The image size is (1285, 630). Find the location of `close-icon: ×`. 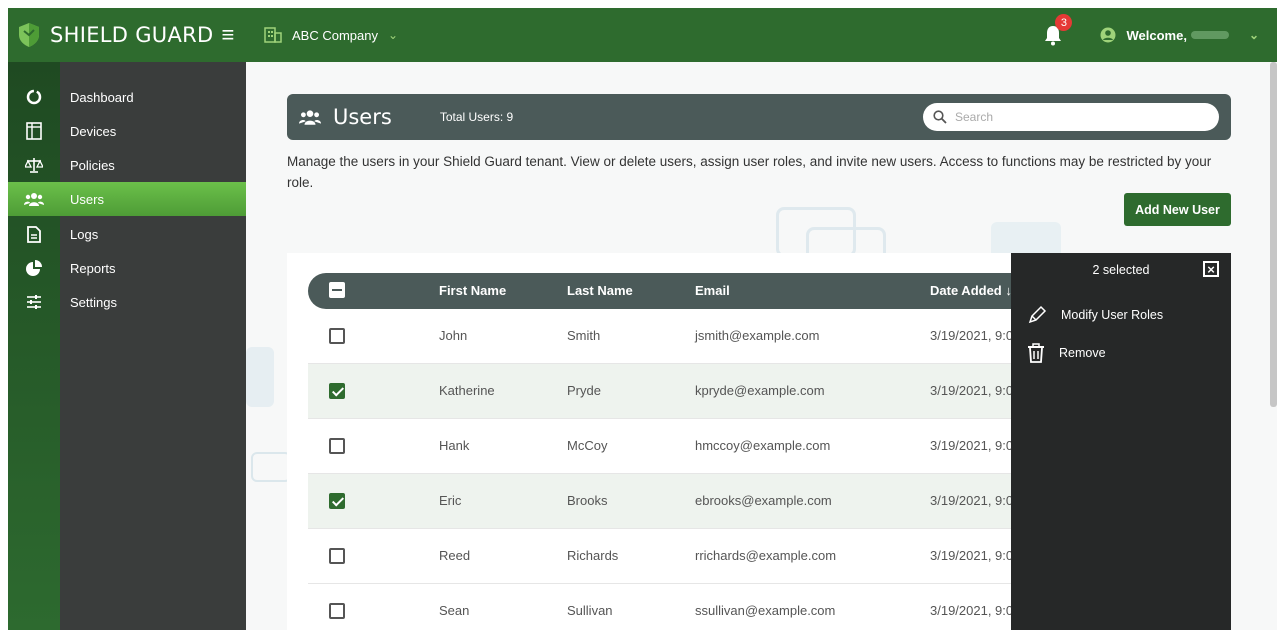

close-icon: × is located at coordinates (1211, 269).